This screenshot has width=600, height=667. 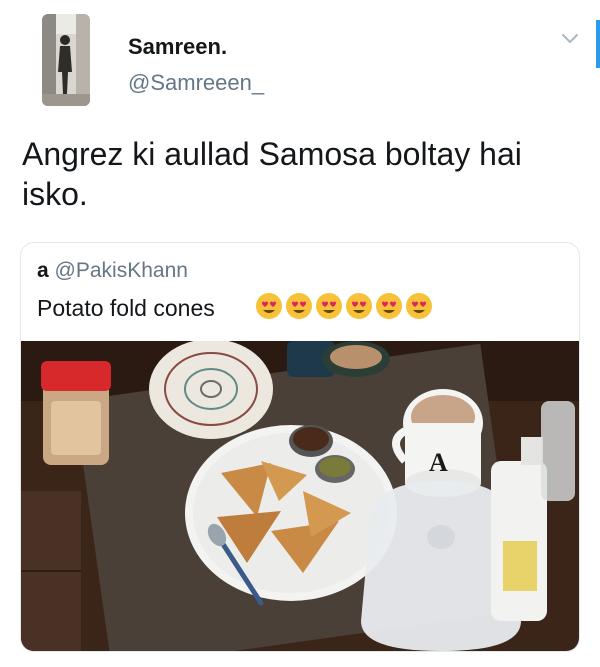 I want to click on quote-author: a @PakisKhann, so click(x=112, y=271).